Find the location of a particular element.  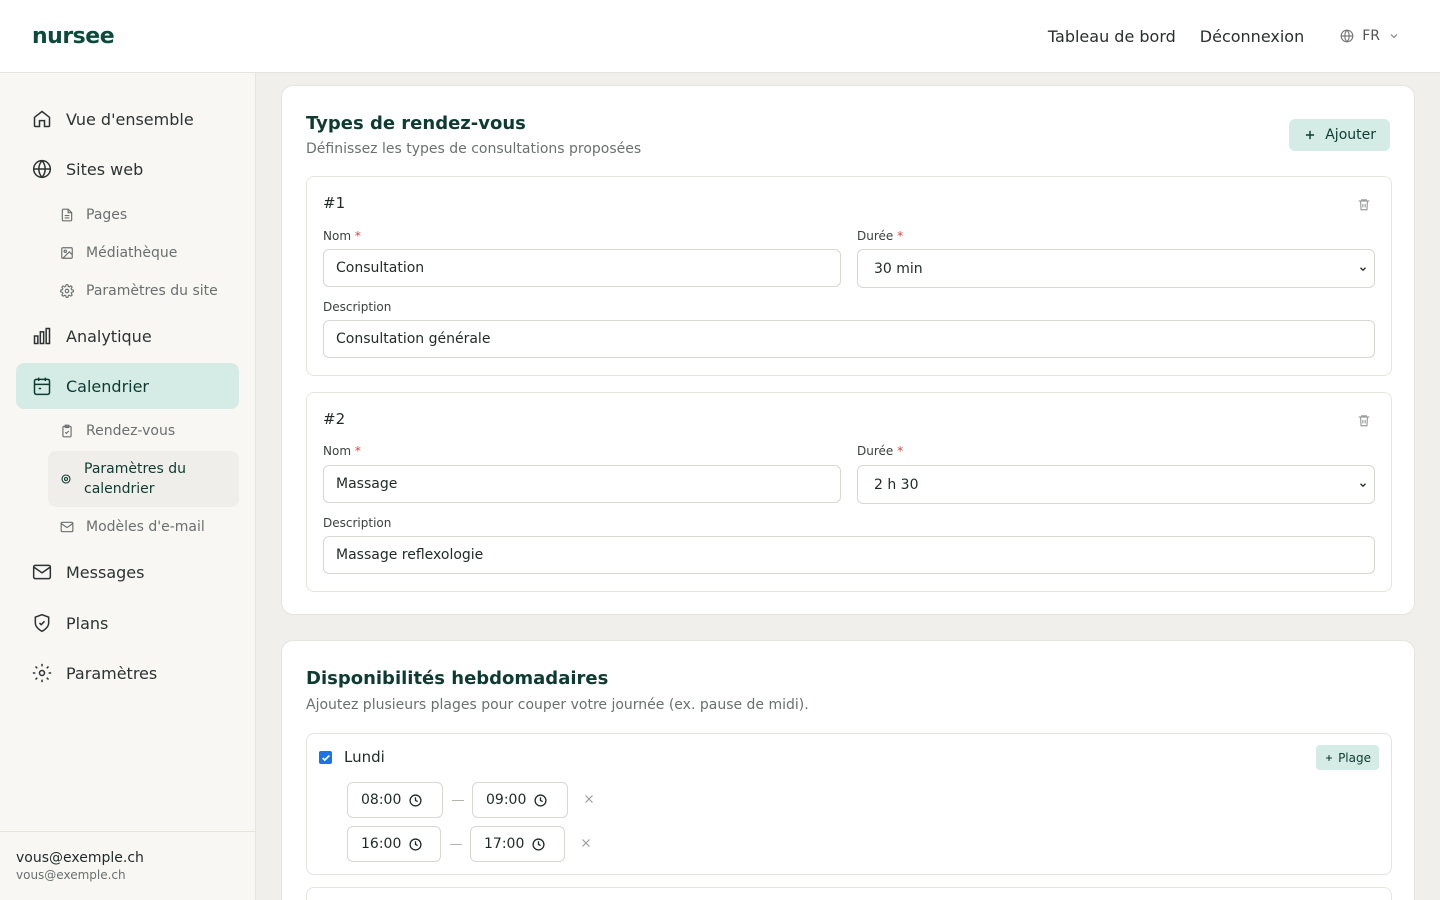

sidebar-item-label: Paramètres du site is located at coordinates (152, 291).